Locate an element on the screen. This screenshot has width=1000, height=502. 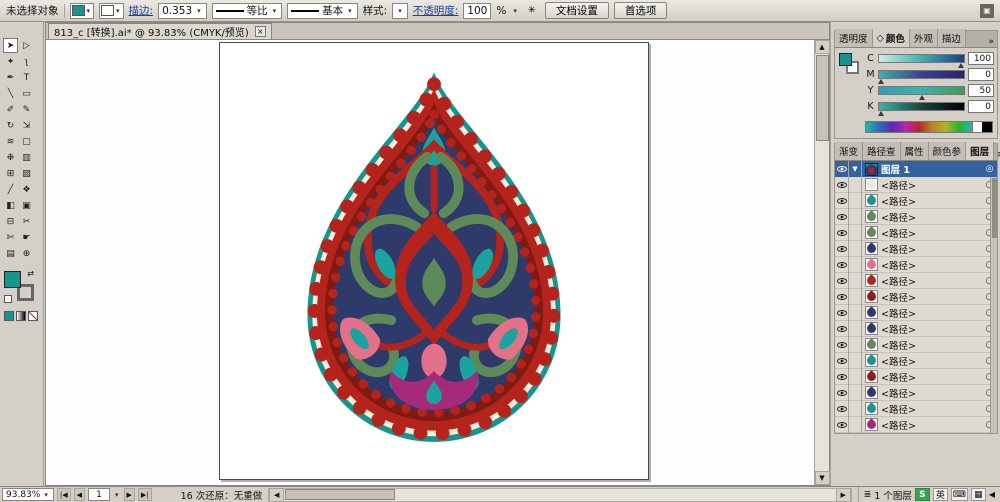
scroll-down-icon: ▼ is located at coordinates (822, 478).